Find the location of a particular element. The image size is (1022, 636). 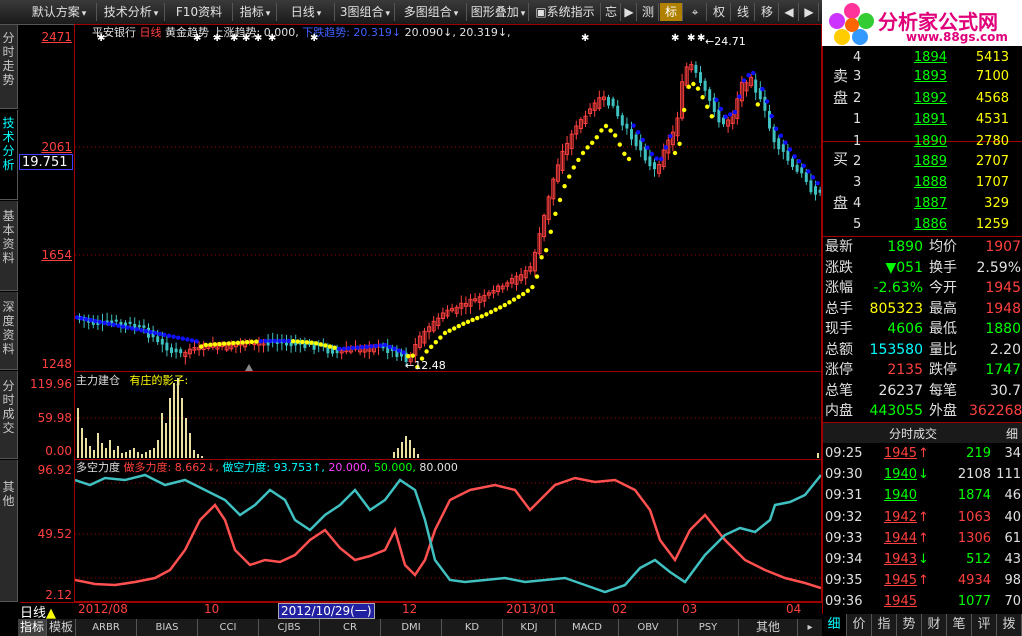

tab-kd: KD is located at coordinates (472, 627).